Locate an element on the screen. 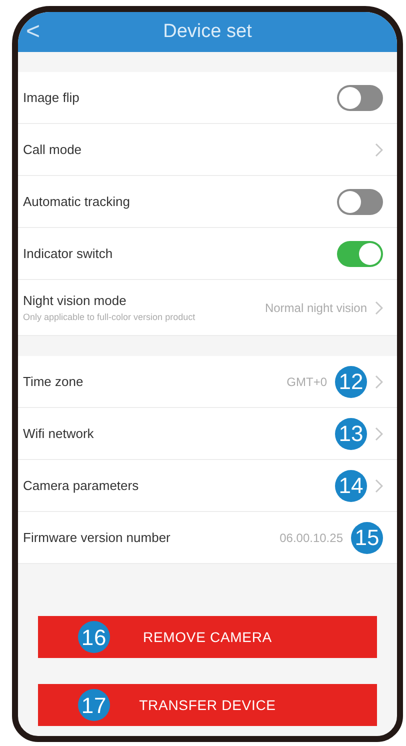 Image resolution: width=406 pixels, height=746 pixels. callout-marker: 15 is located at coordinates (367, 538).